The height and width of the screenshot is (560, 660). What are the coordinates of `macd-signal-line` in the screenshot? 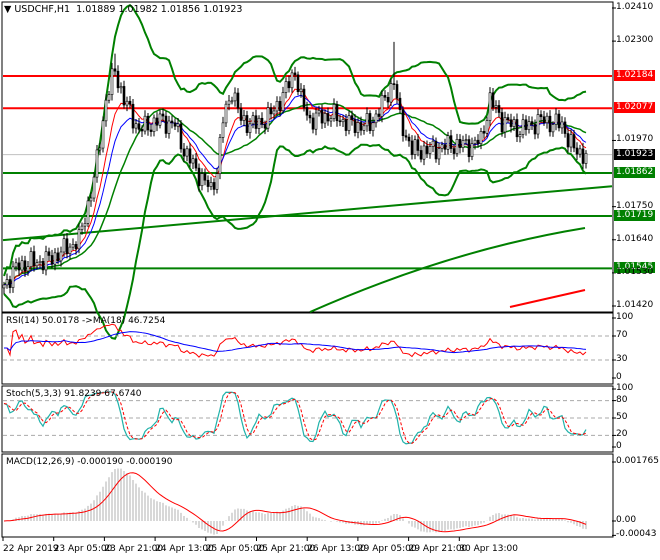 It's located at (295, 502).